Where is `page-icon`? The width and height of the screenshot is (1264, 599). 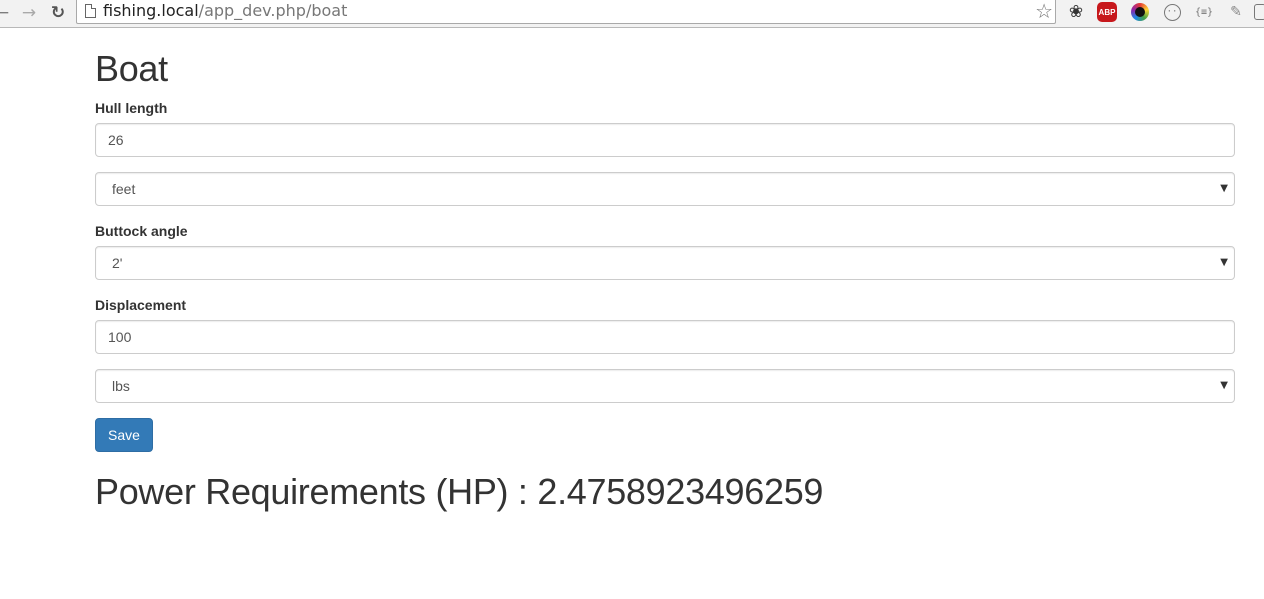 page-icon is located at coordinates (90, 11).